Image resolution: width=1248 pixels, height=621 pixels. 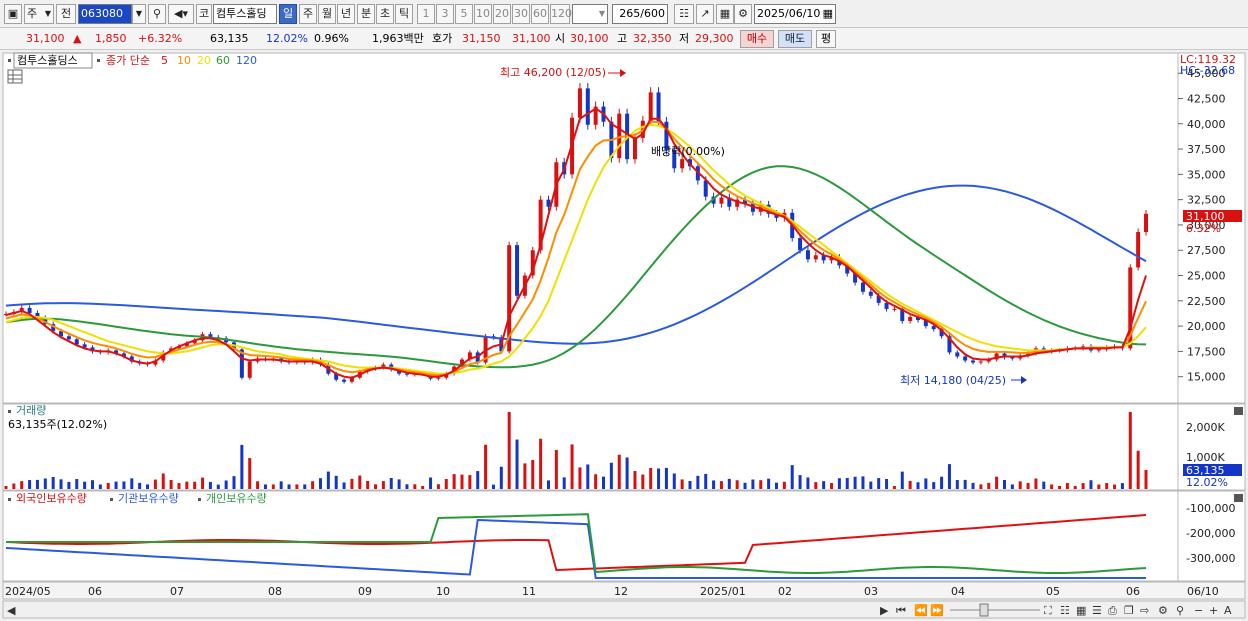 I want to click on zoom-in-icon: +, so click(x=1213, y=610).